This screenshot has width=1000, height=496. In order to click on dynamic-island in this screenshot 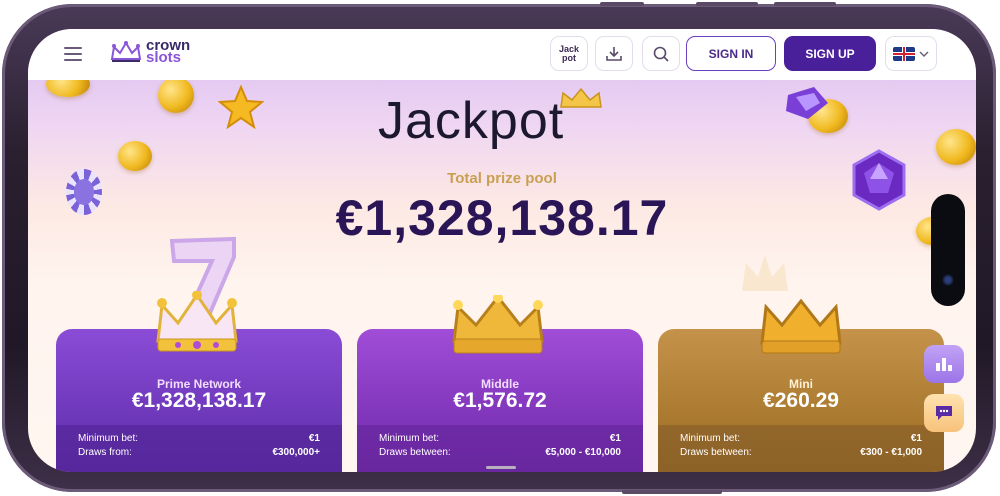, I will do `click(948, 250)`.